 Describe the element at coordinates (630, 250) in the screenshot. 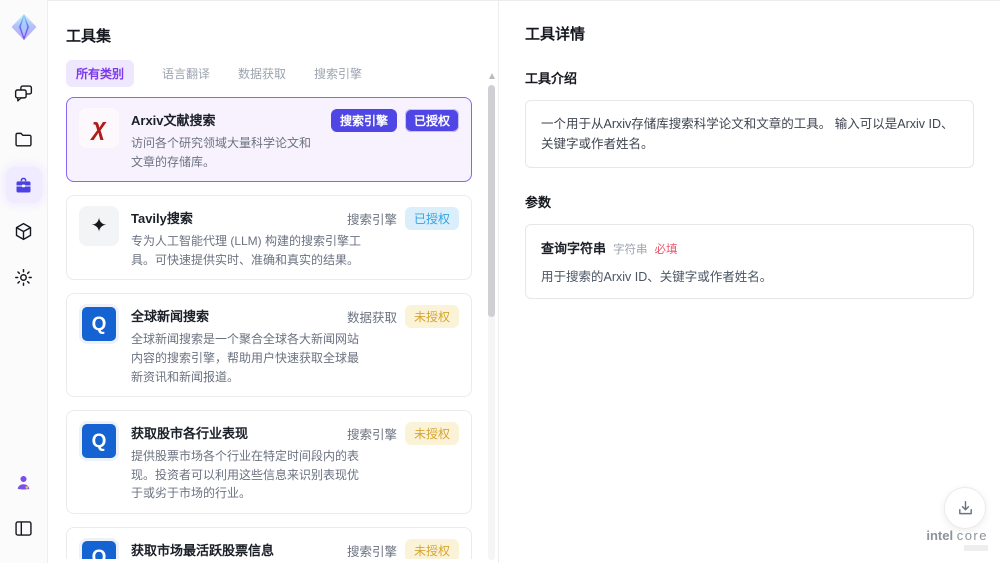

I see `param-type: 字符串` at that location.